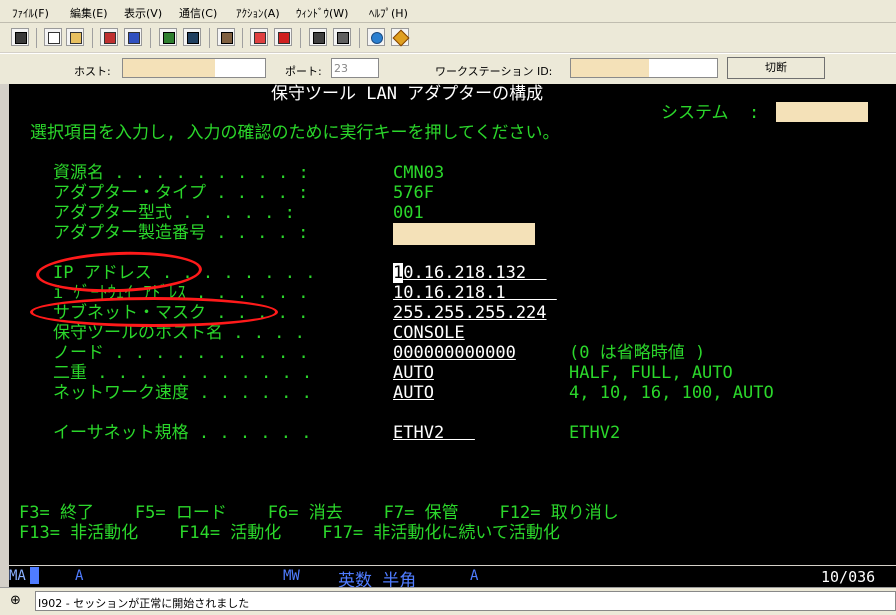  What do you see at coordinates (183, 373) in the screenshot?
I see `duplex-label: 二重 . . . . . . . . . . .` at bounding box center [183, 373].